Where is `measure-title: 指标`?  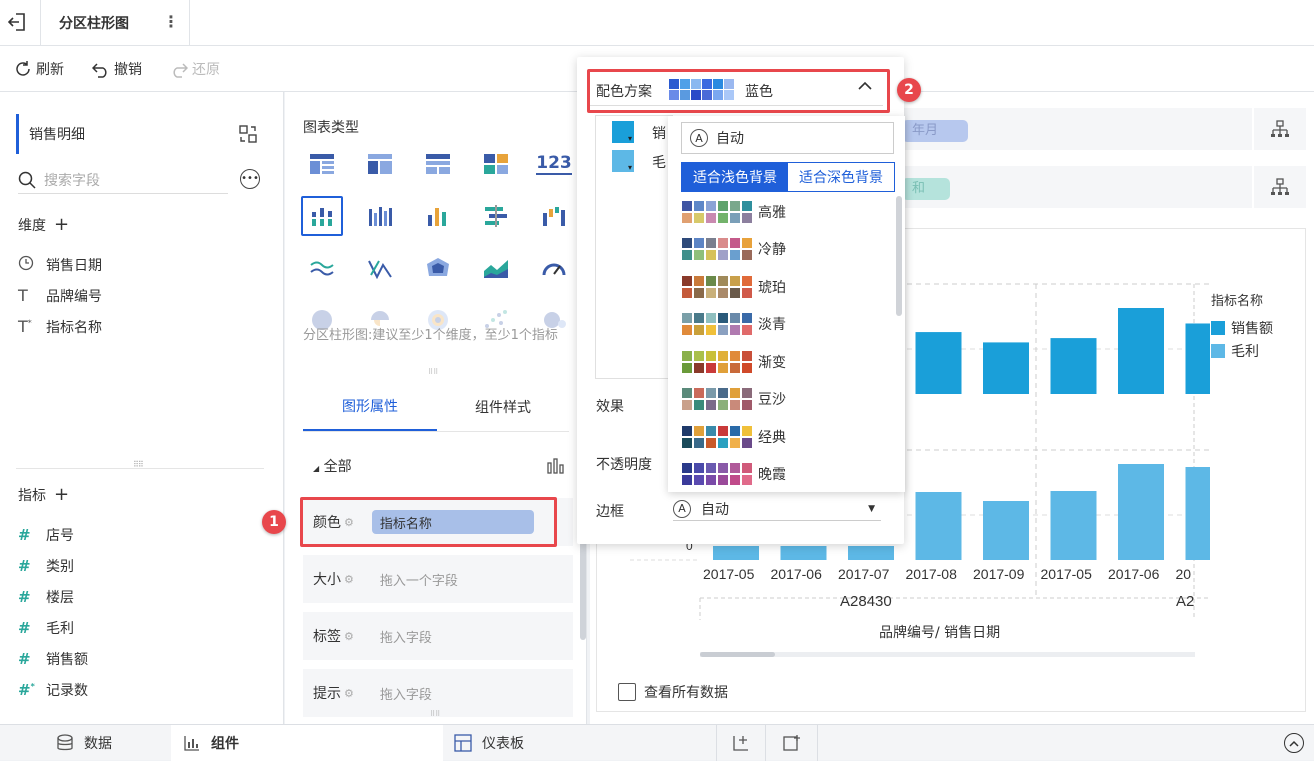 measure-title: 指标 is located at coordinates (32, 495).